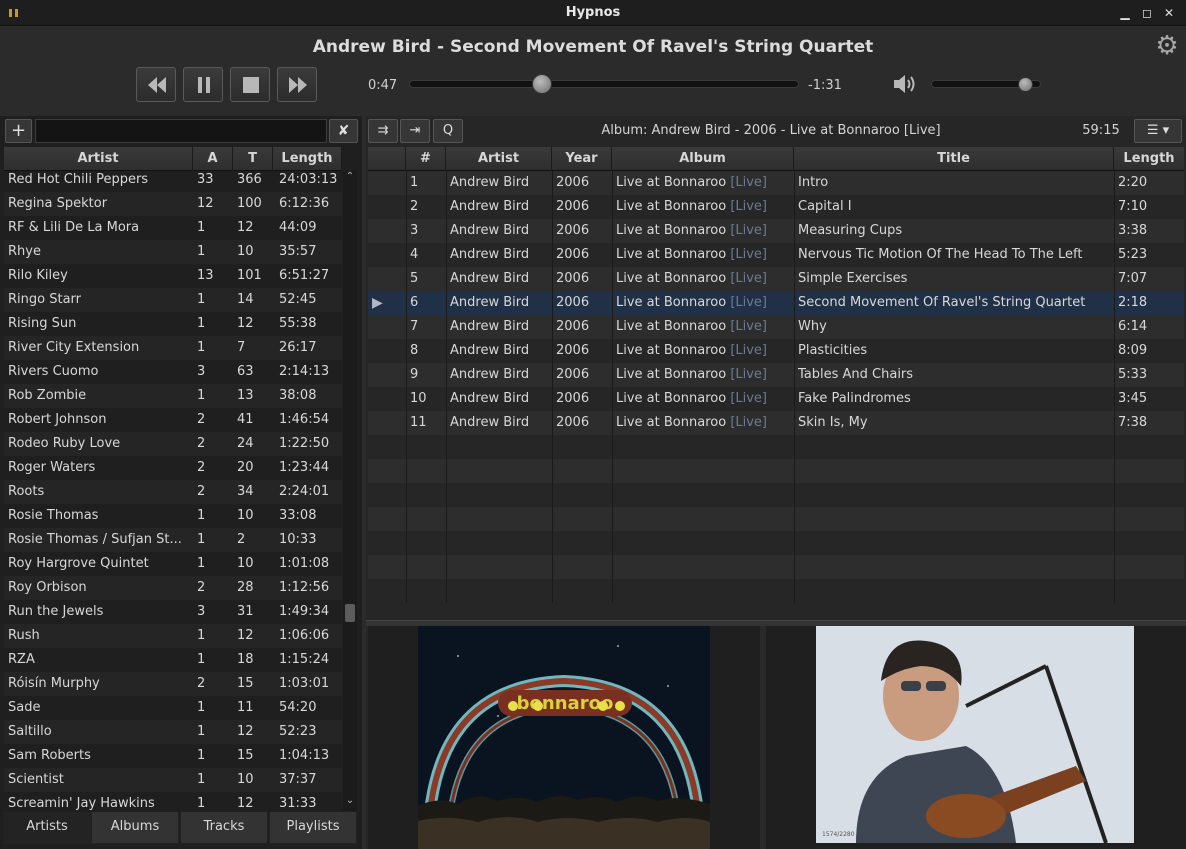 Image resolution: width=1186 pixels, height=849 pixels. What do you see at coordinates (350, 800) in the screenshot?
I see `scroll-down-icon: ⌄` at bounding box center [350, 800].